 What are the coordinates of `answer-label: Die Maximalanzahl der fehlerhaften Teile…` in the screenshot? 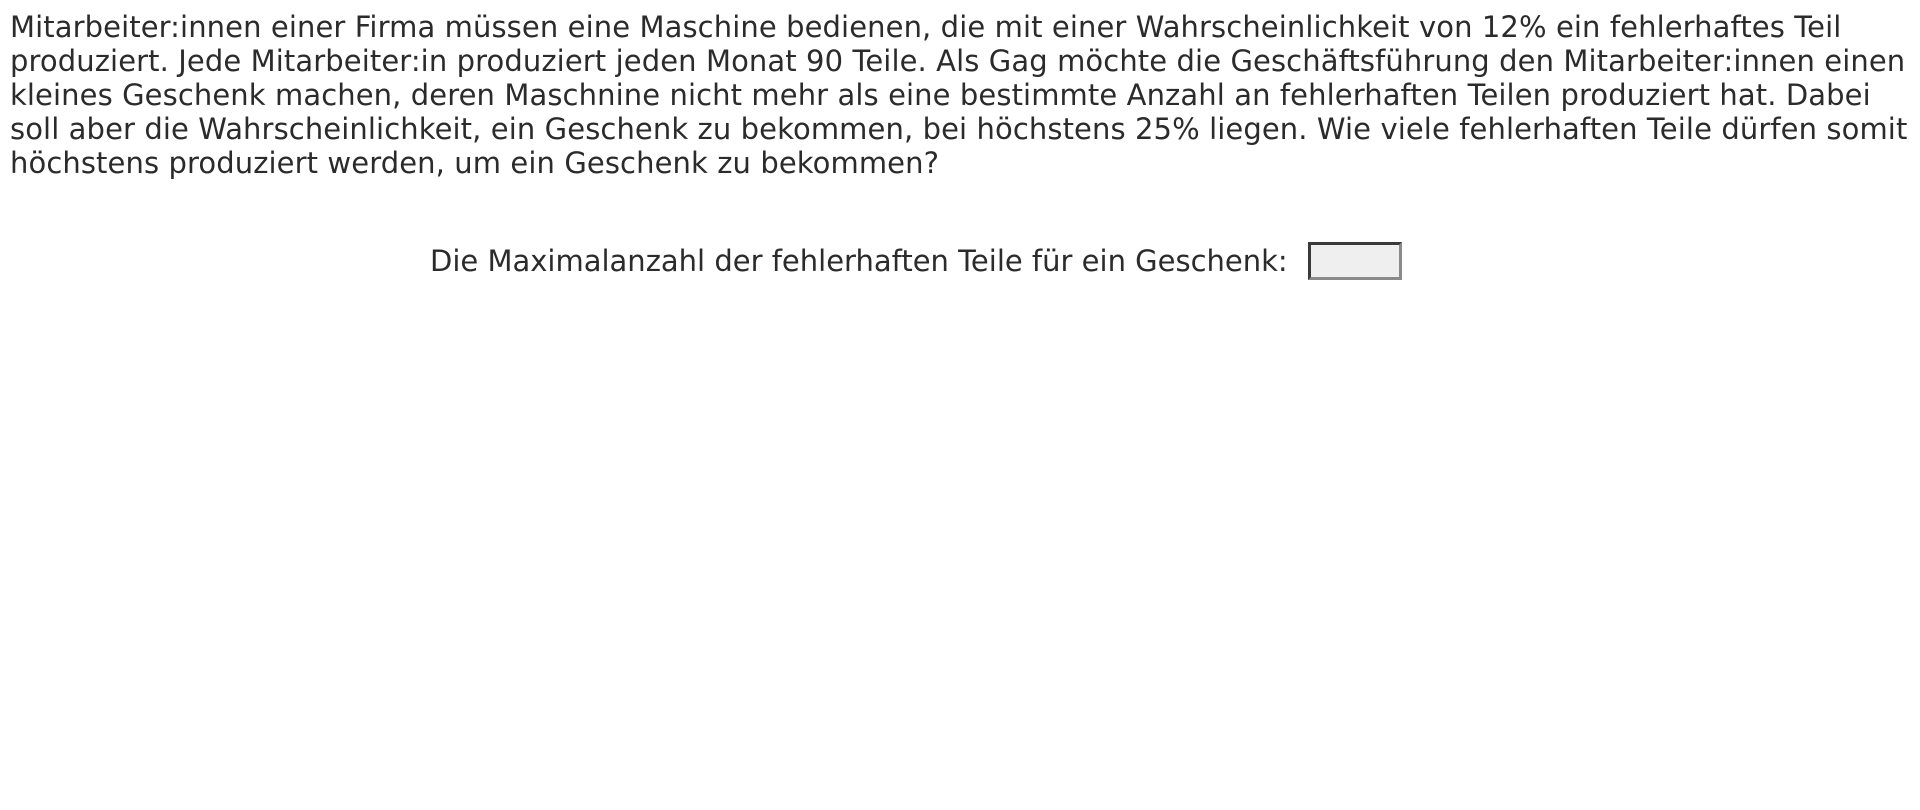 It's located at (859, 261).